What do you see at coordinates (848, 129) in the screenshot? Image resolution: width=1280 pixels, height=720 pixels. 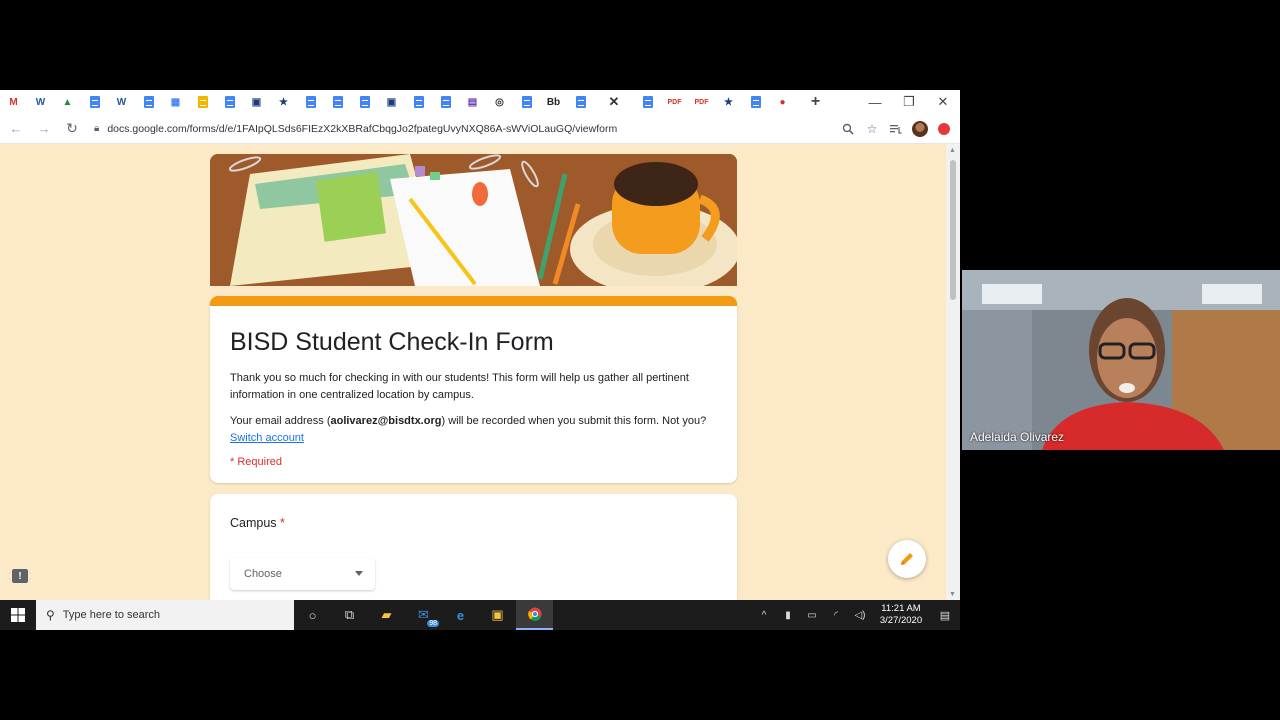 I see `zoom-icon` at bounding box center [848, 129].